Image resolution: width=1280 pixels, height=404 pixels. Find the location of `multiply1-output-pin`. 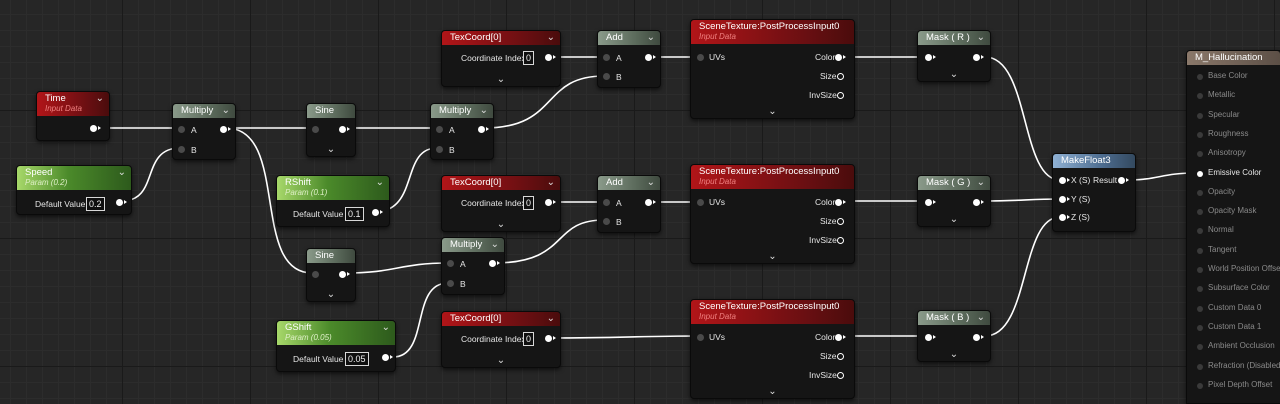

multiply1-output-pin is located at coordinates (225, 129).